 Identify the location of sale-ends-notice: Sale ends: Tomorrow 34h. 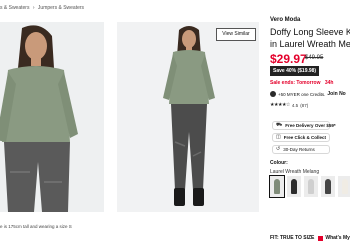
(302, 83).